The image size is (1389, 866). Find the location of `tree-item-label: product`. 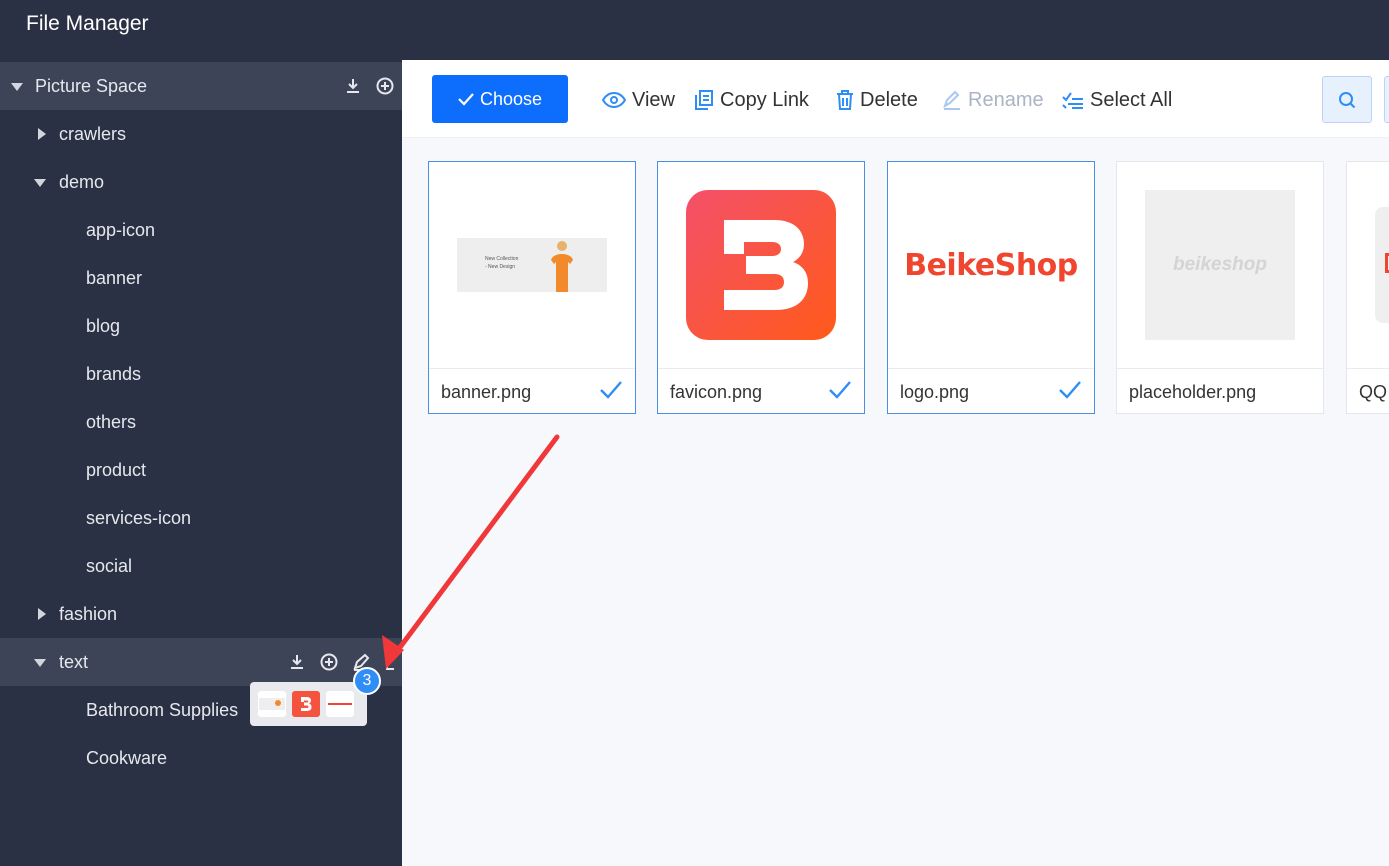

tree-item-label: product is located at coordinates (116, 469).